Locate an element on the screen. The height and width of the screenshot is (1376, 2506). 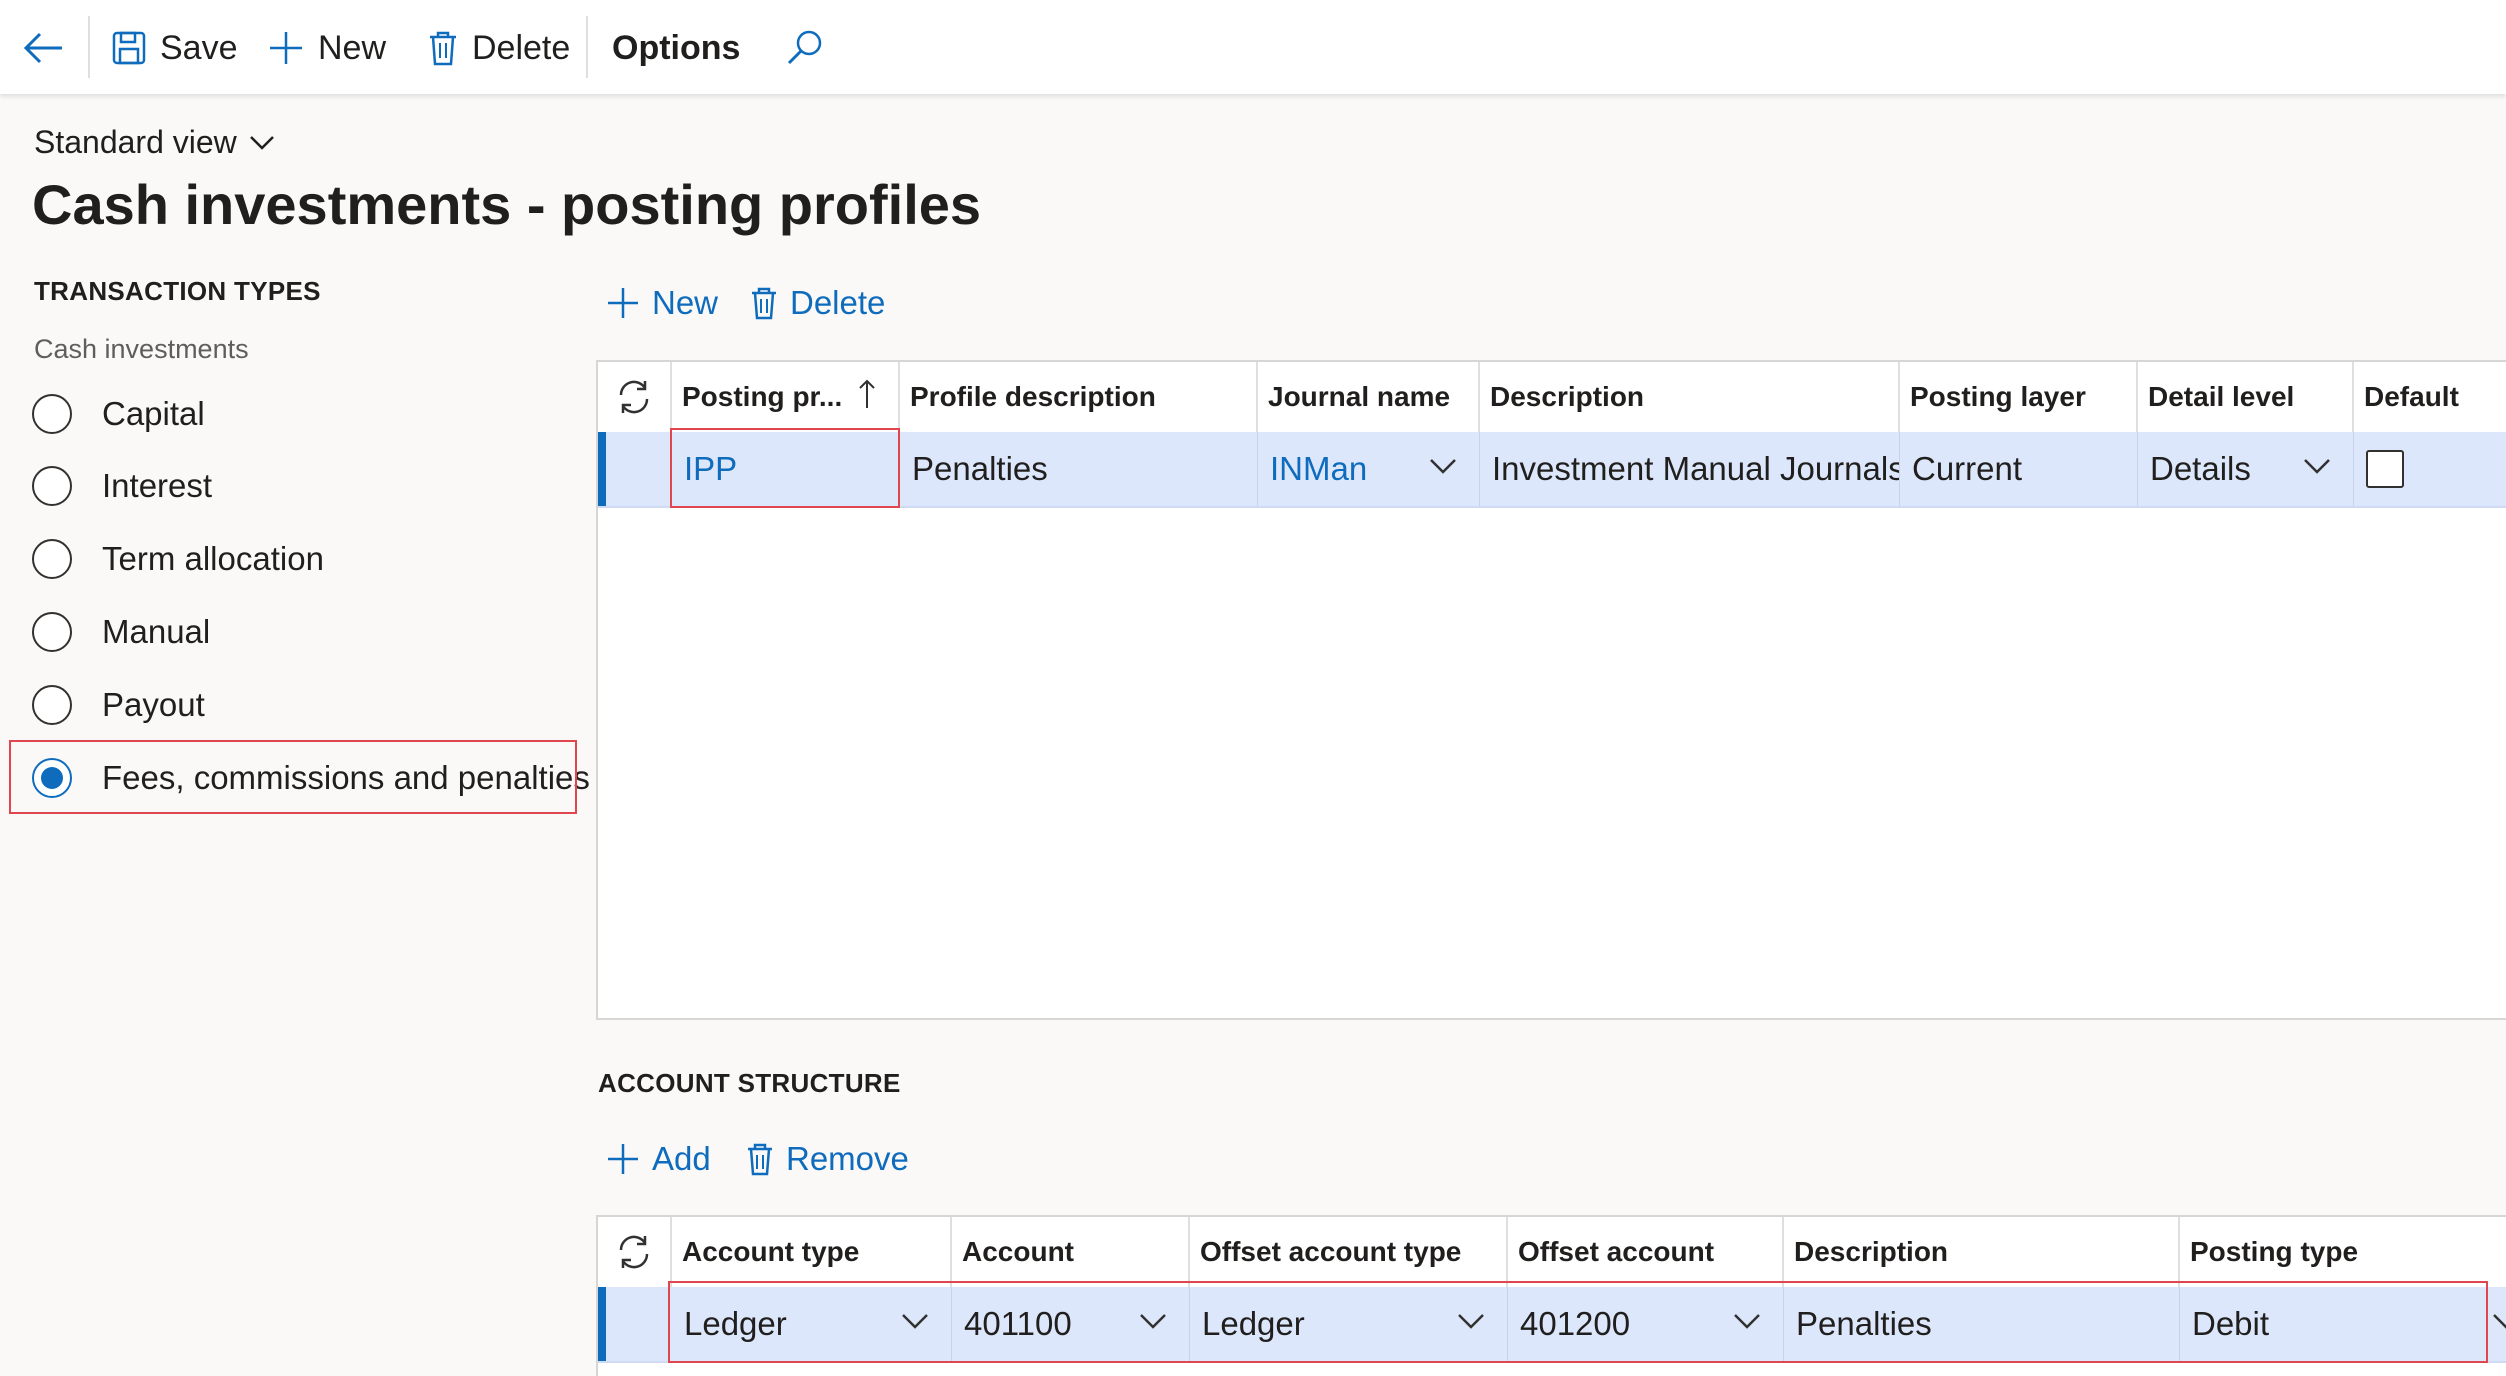
radio-label: Payout is located at coordinates (153, 704).